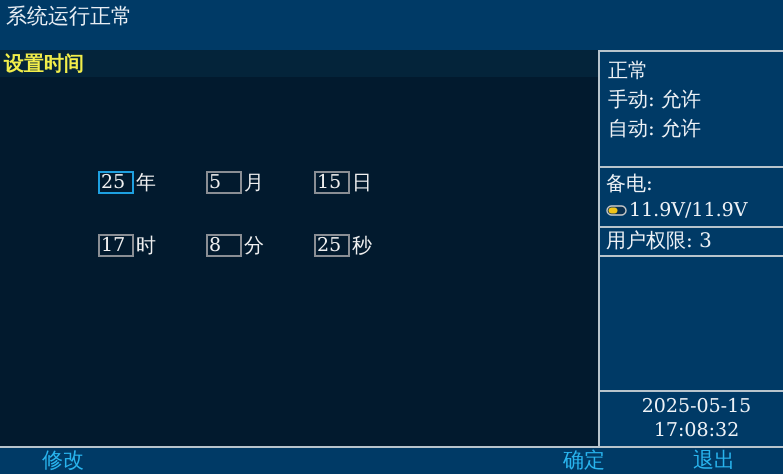  I want to click on input-field: 5, so click(224, 182).